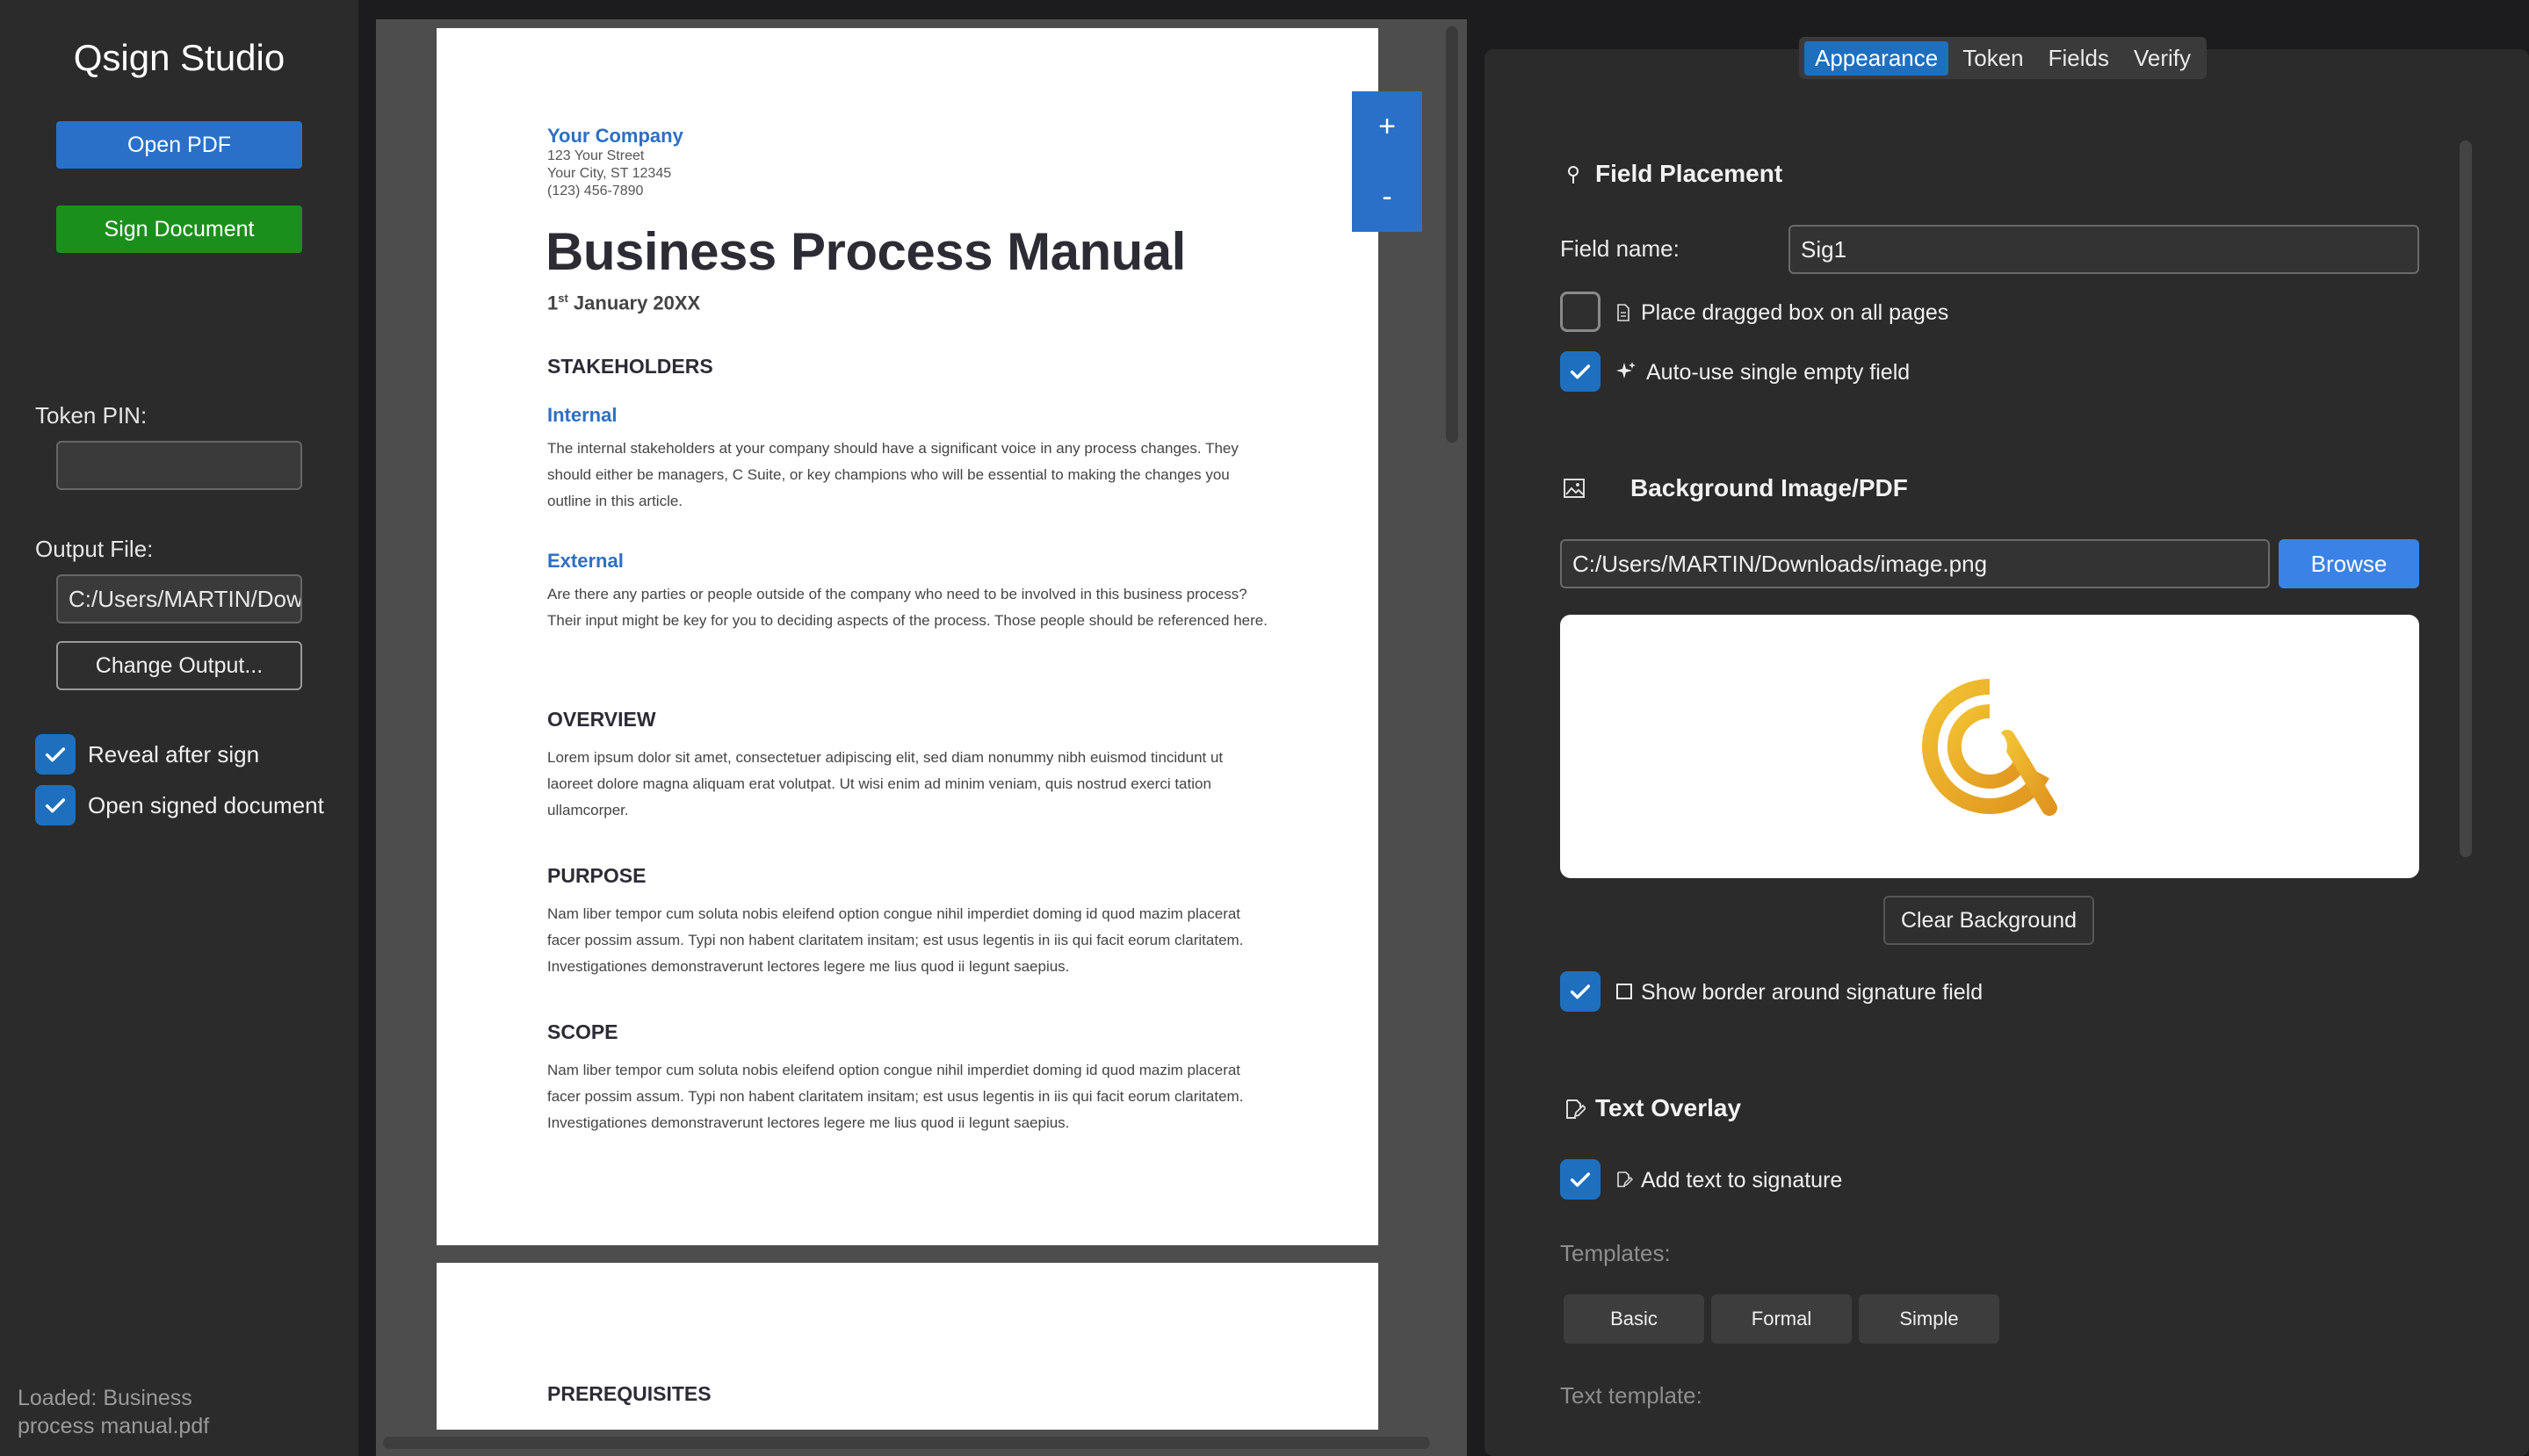  What do you see at coordinates (1452, 234) in the screenshot?
I see `vertical-scrollbar` at bounding box center [1452, 234].